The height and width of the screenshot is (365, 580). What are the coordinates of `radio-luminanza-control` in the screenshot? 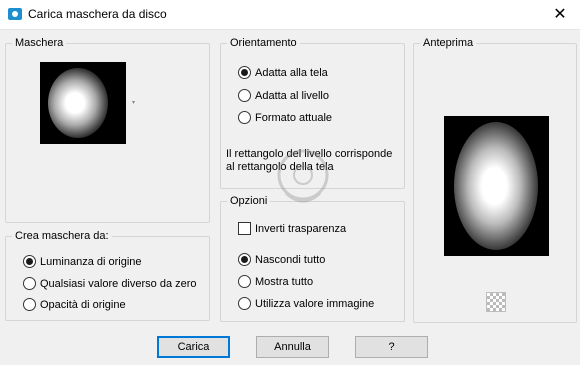 It's located at (29, 261).